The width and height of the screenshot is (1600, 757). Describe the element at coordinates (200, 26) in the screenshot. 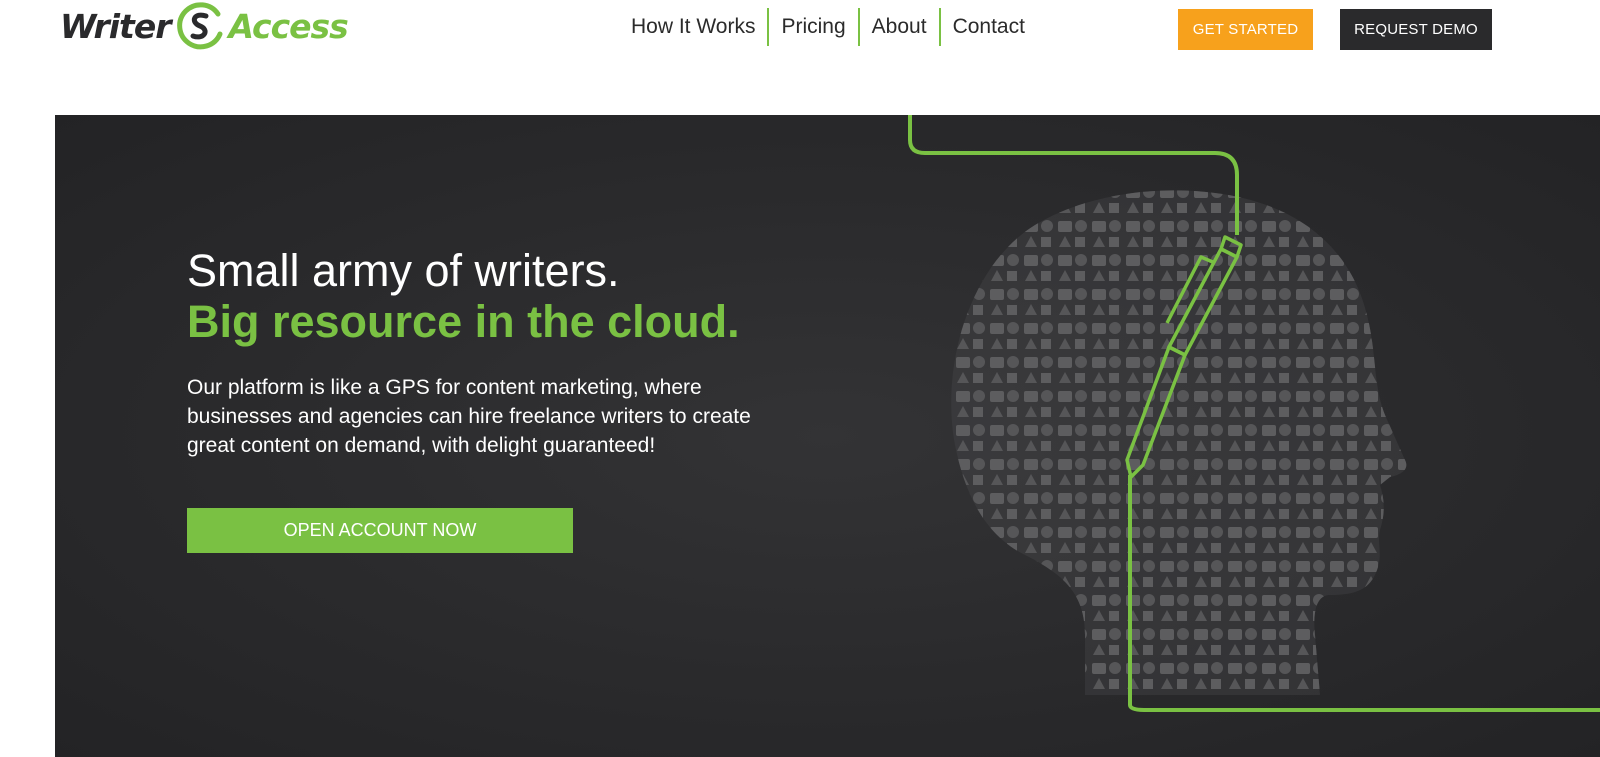

I see `logo-s-mark-icon` at that location.